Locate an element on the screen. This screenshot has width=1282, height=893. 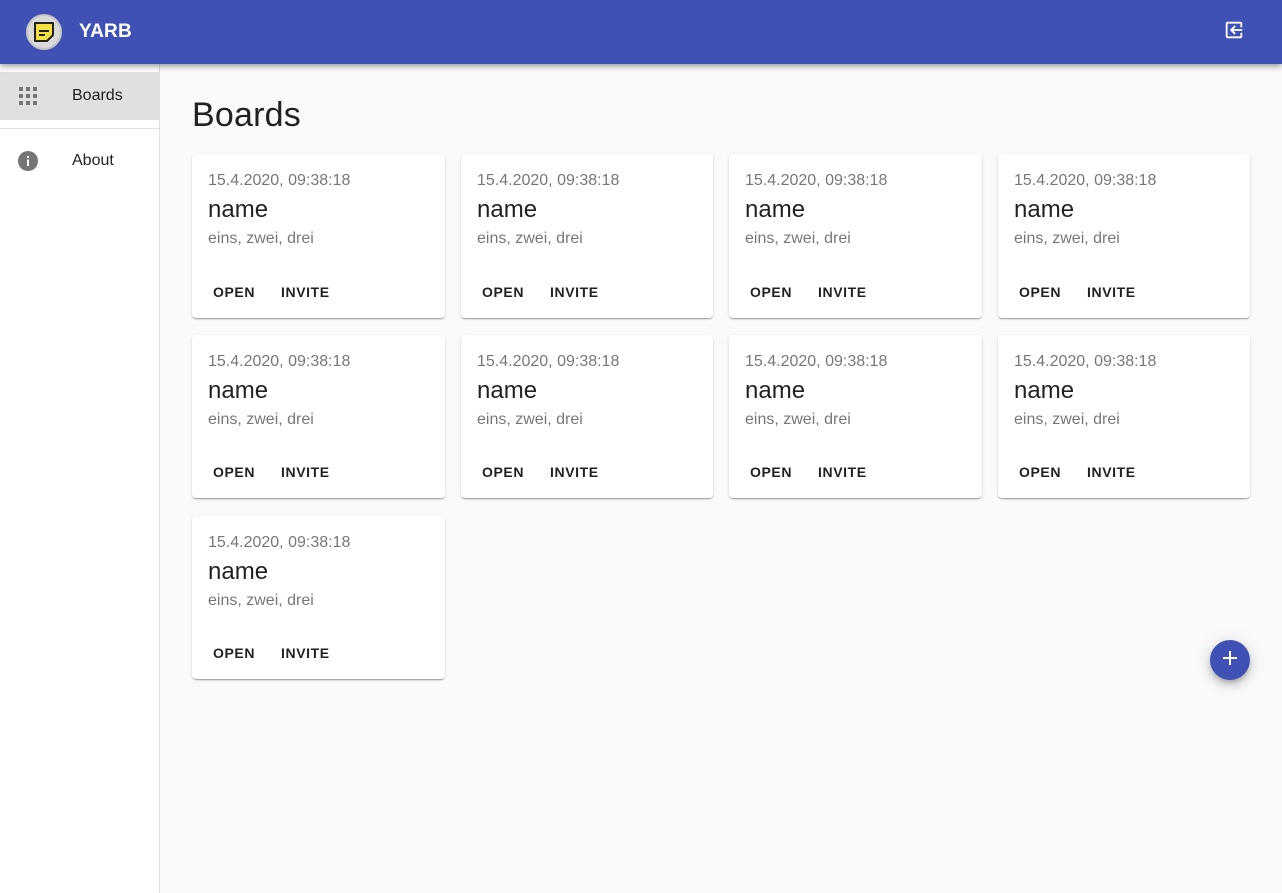
sidebar-item-boards: Boards is located at coordinates (79, 96).